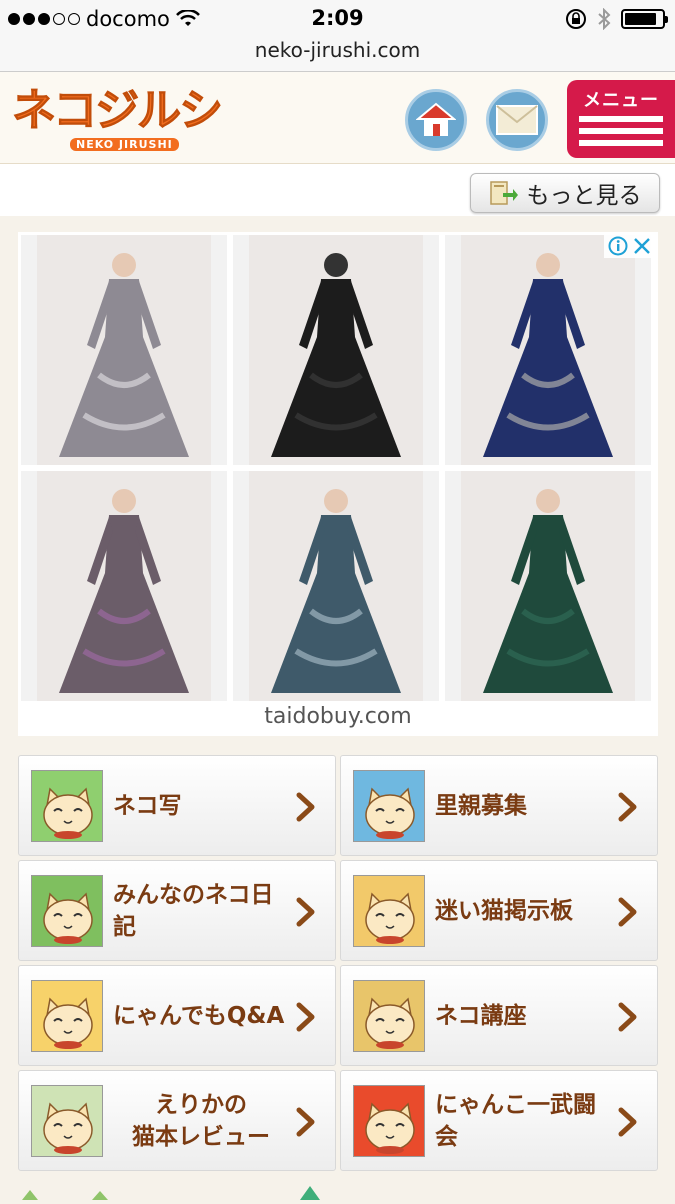  I want to click on nav-item-label: 迷い猫掲示板, so click(504, 910).